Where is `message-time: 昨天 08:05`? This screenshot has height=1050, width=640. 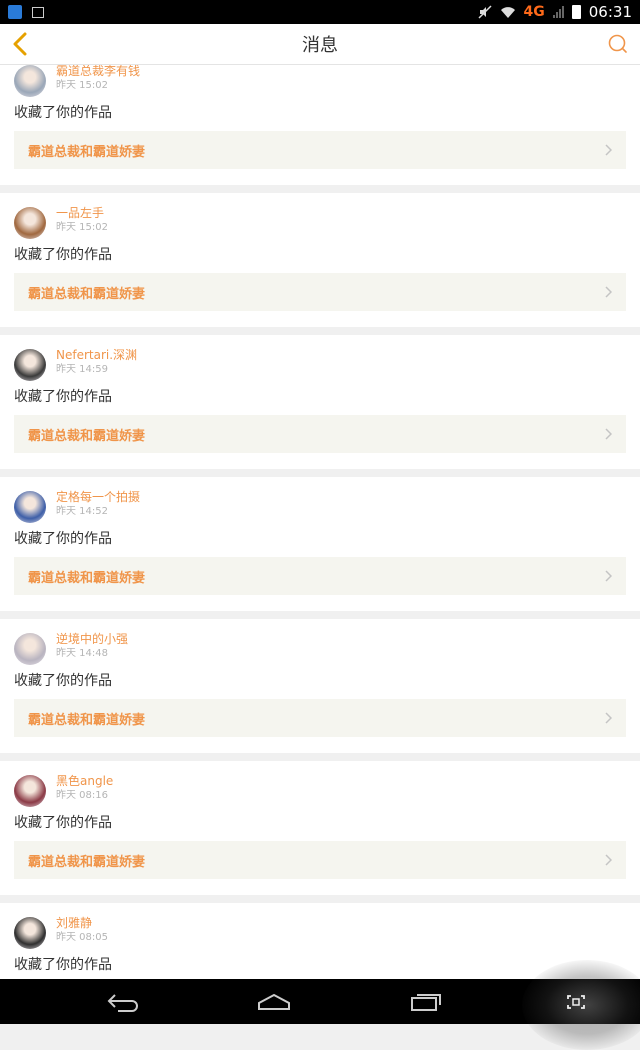 message-time: 昨天 08:05 is located at coordinates (82, 937).